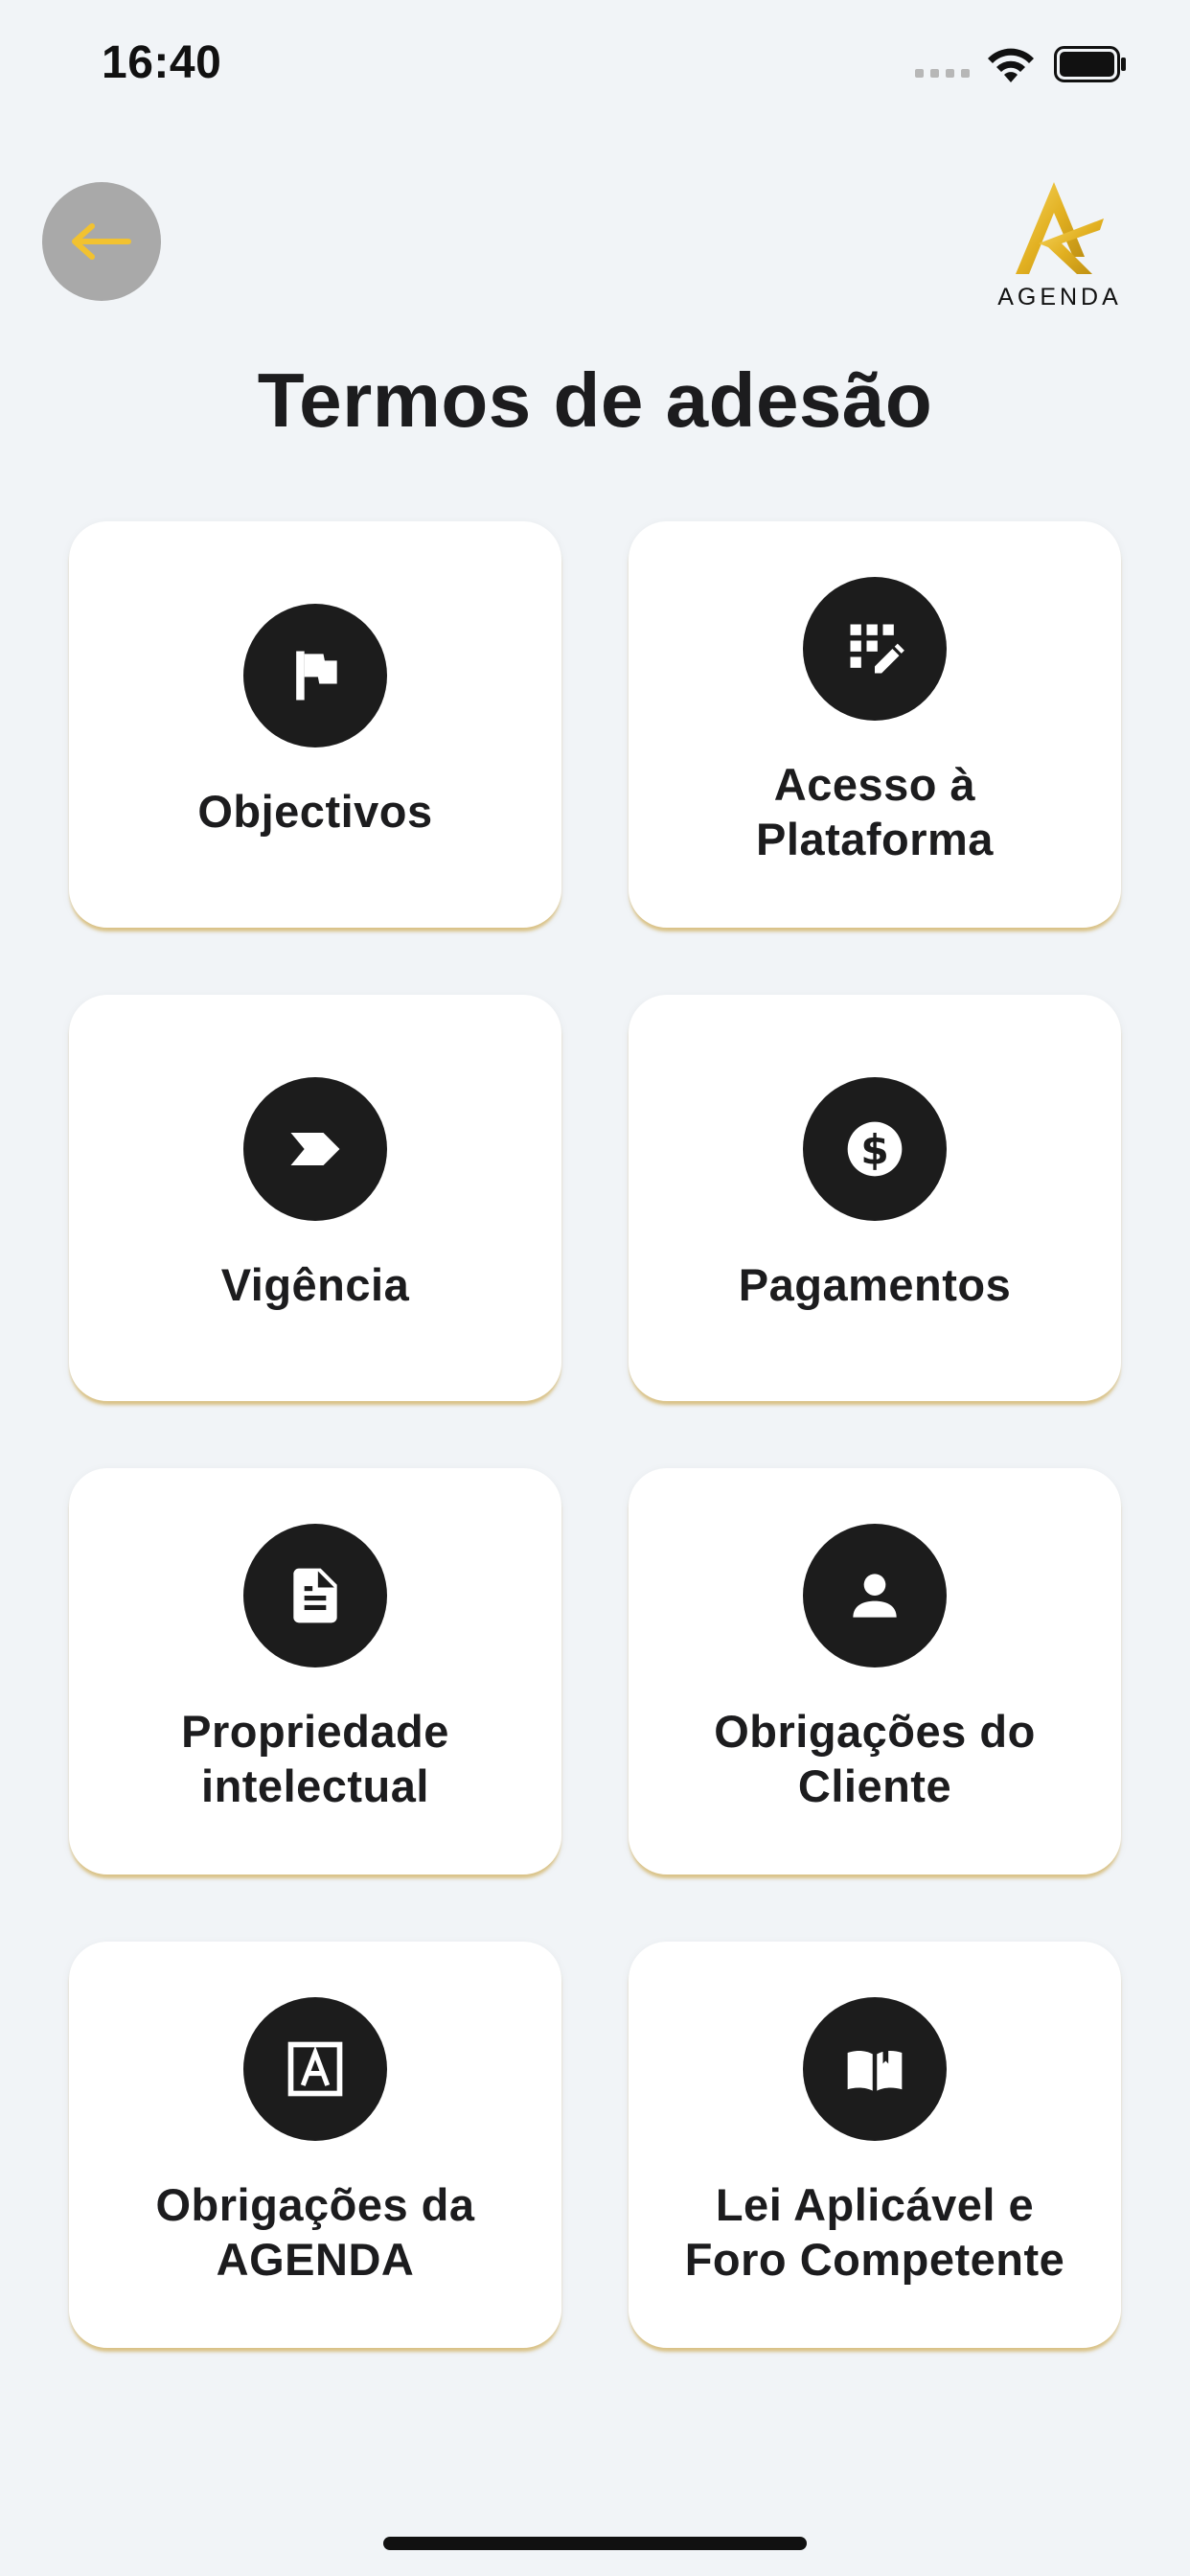  I want to click on card-label: Vigência, so click(315, 1284).